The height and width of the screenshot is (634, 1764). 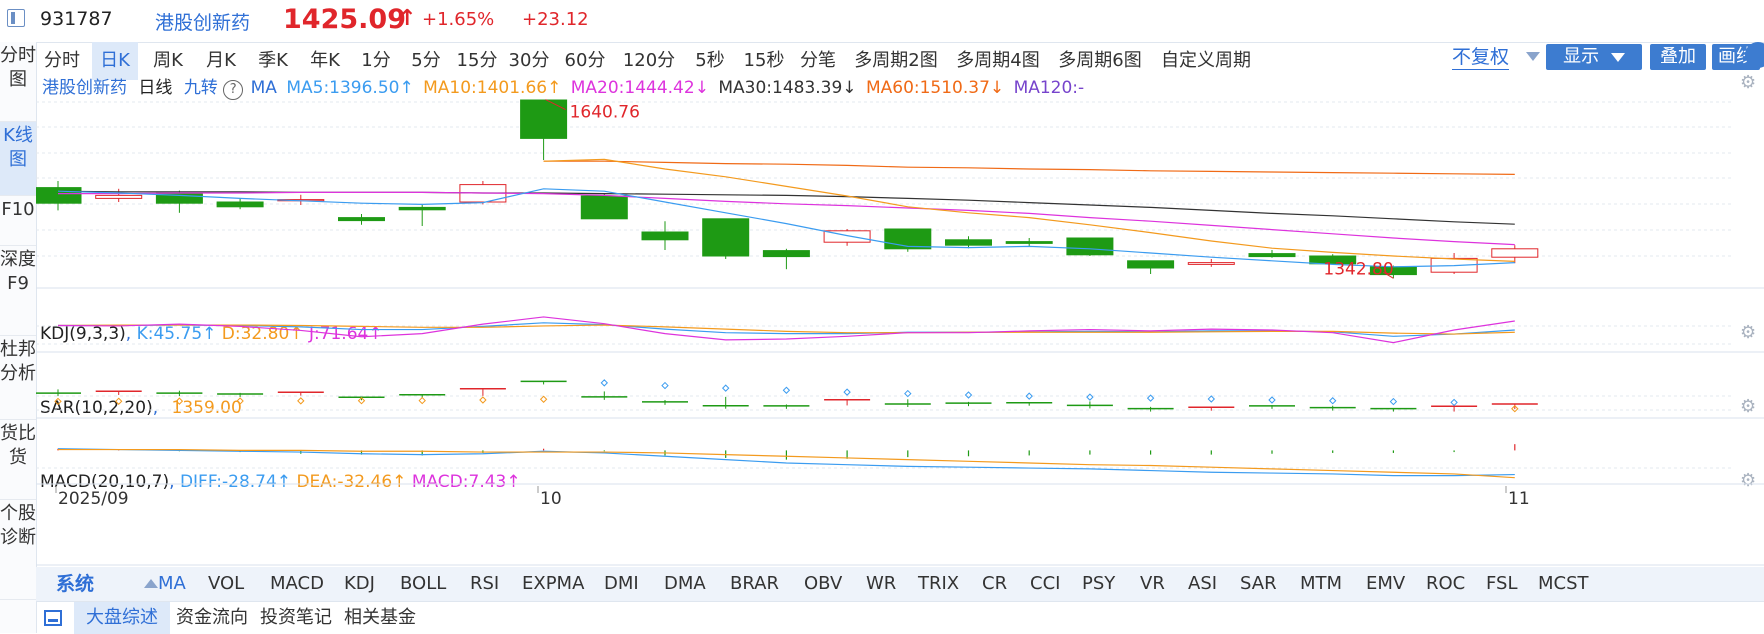 What do you see at coordinates (1258, 584) in the screenshot?
I see `indicator-tab: SAR` at bounding box center [1258, 584].